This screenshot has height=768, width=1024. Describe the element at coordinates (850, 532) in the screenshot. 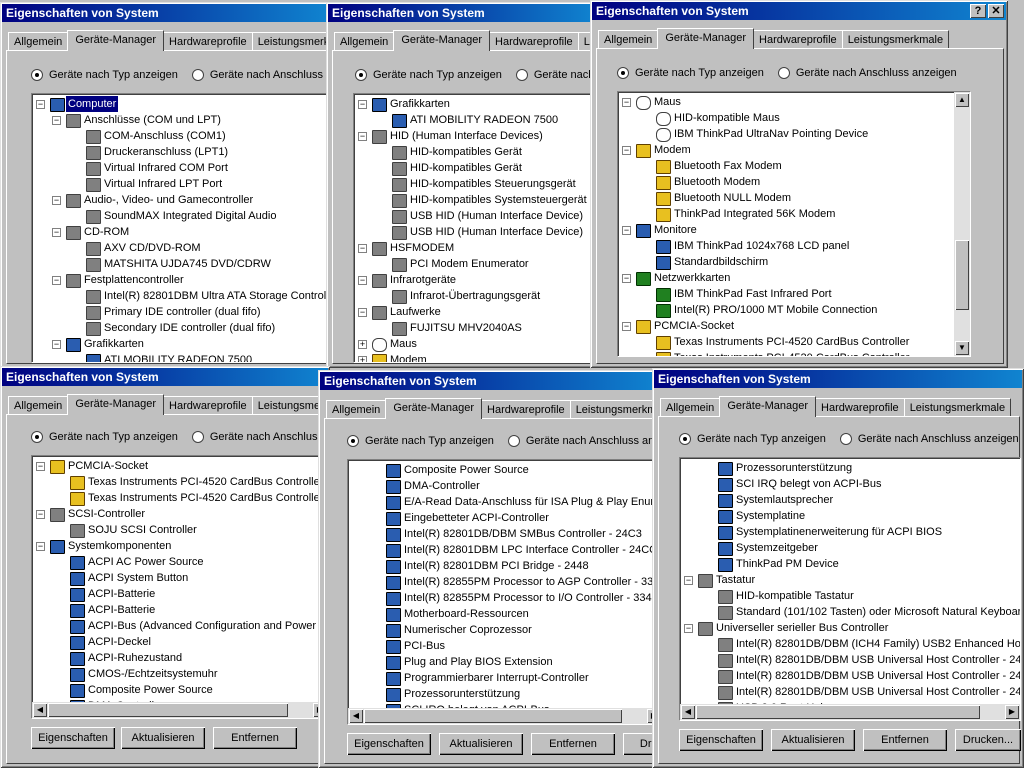

I see `tree-row: Systemplatinenerweiterung für ACPI BIOS` at that location.